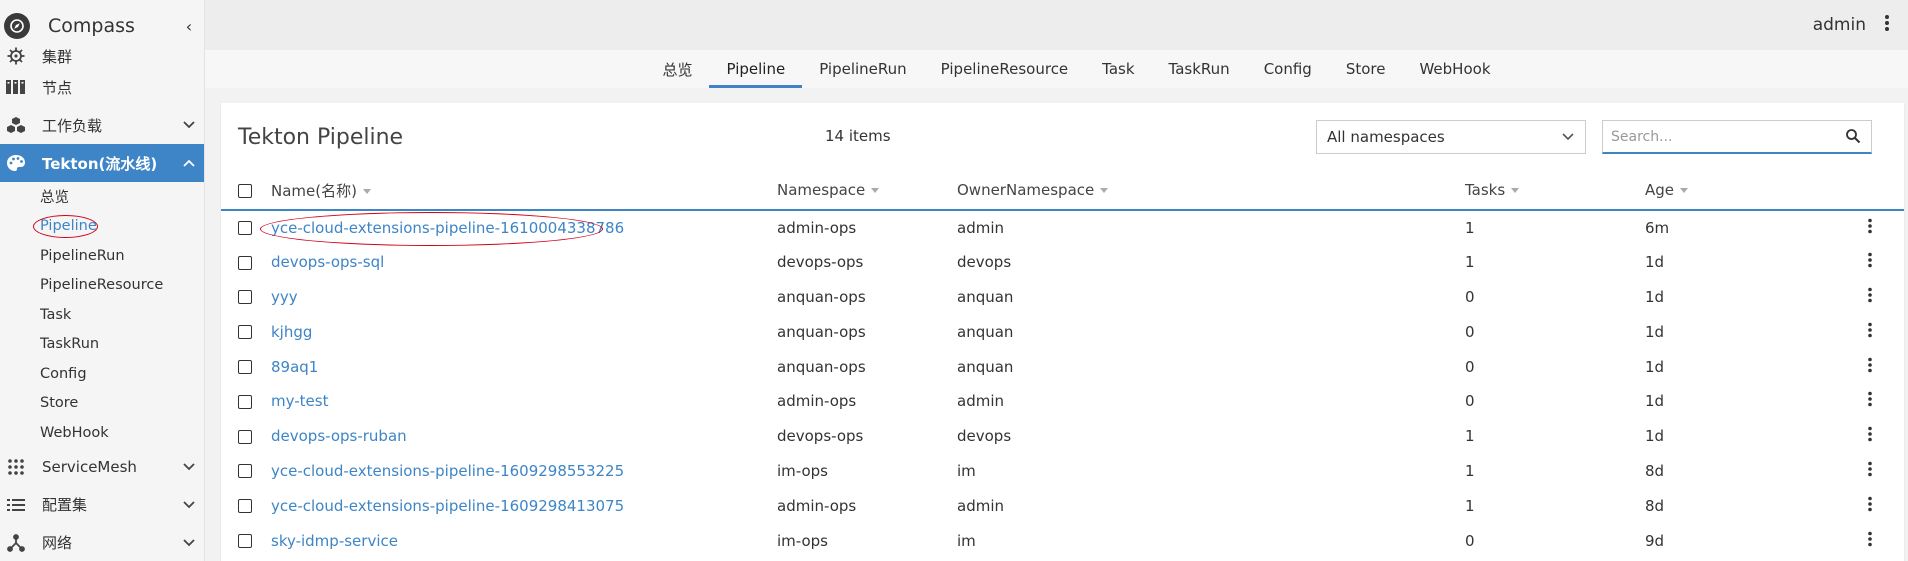 Image resolution: width=1908 pixels, height=561 pixels. I want to click on sidebar-subitem-label: TaskRun, so click(70, 344).